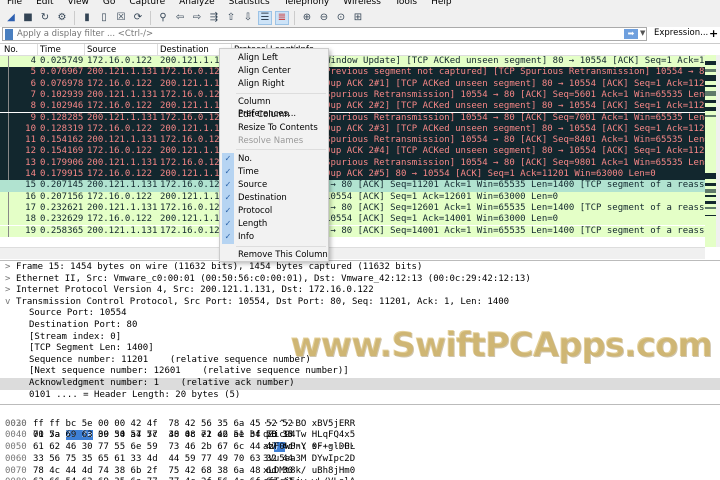 The image size is (720, 480). I want to click on zoom-out-icon: ⊖, so click(324, 18).